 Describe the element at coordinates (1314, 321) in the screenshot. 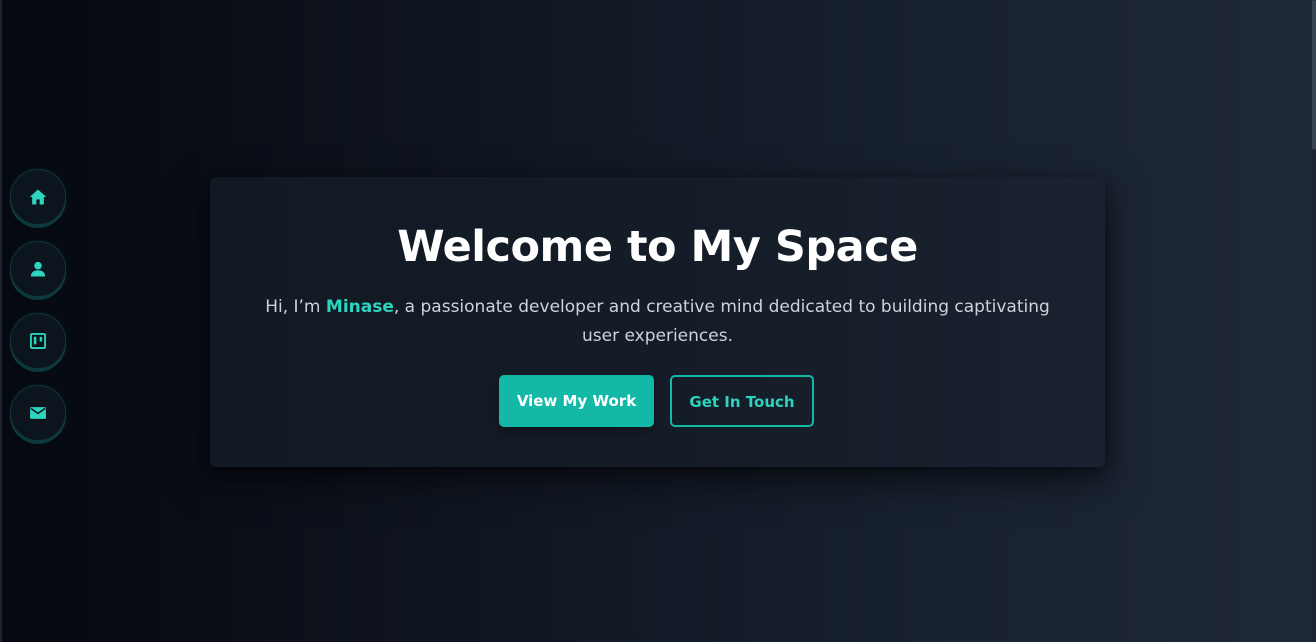

I see `scrollbar-track` at that location.